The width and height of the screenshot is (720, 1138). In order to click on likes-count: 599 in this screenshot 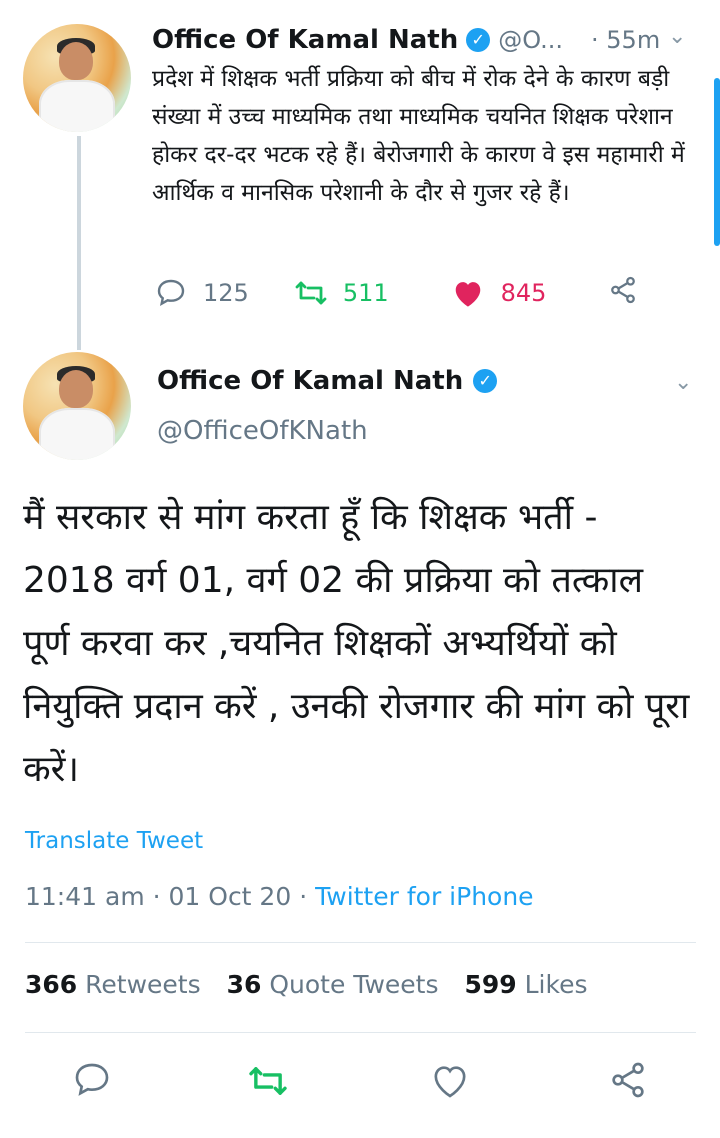, I will do `click(490, 984)`.